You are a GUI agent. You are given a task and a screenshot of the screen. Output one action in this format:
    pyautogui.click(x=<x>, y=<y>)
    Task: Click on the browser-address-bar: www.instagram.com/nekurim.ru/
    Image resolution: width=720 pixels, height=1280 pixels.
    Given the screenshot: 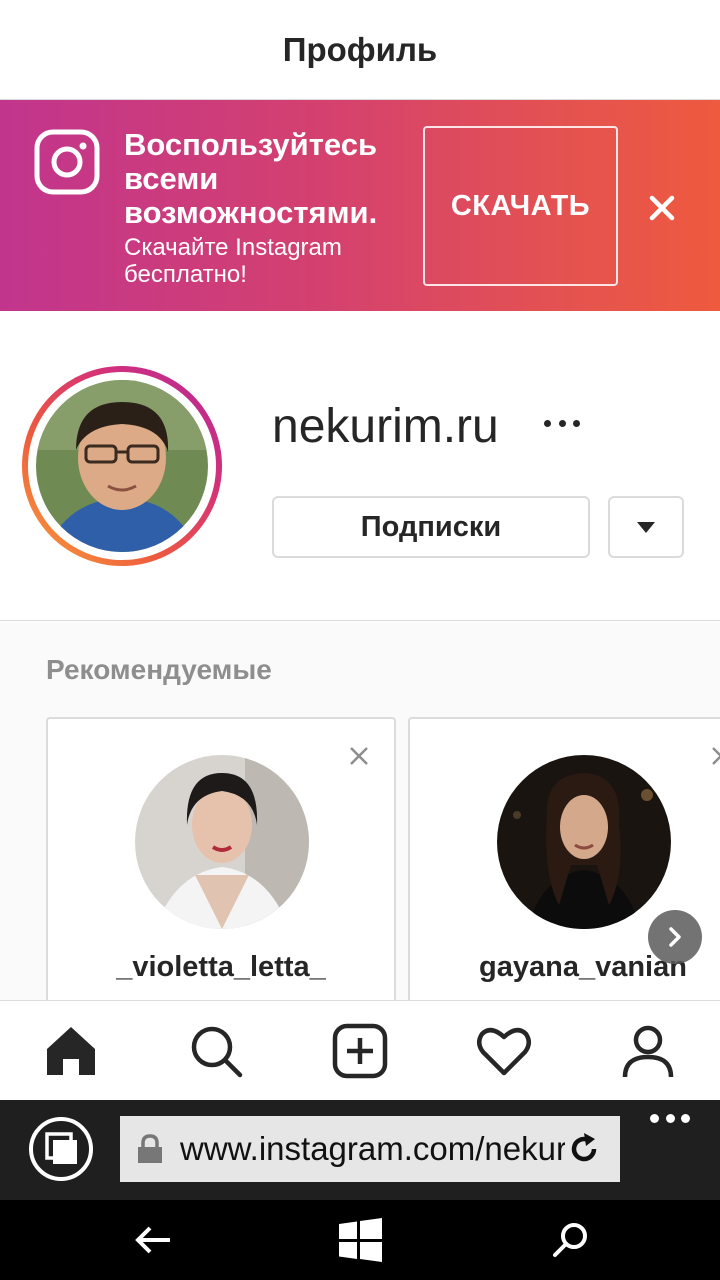 What is the action you would take?
    pyautogui.click(x=360, y=1150)
    